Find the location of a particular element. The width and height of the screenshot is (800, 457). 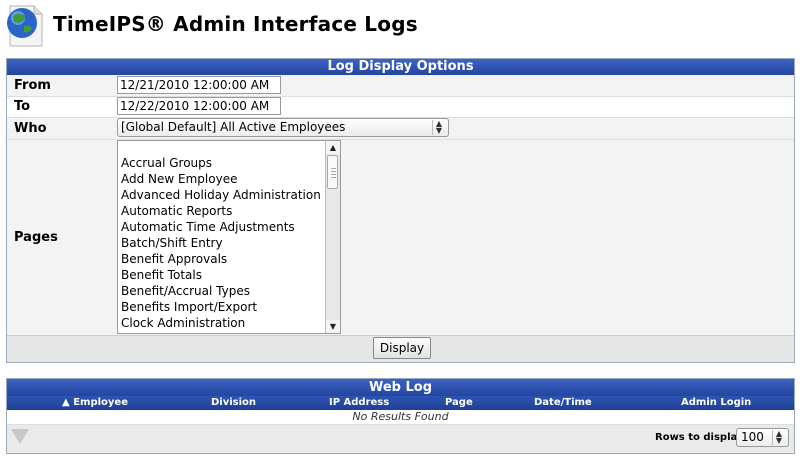

to-label: To is located at coordinates (22, 106).